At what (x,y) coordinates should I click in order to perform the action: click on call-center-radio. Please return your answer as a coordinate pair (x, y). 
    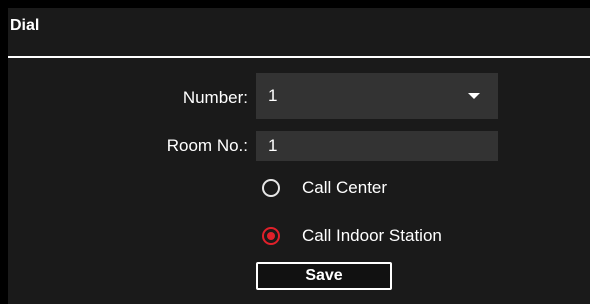
    Looking at the image, I should click on (271, 188).